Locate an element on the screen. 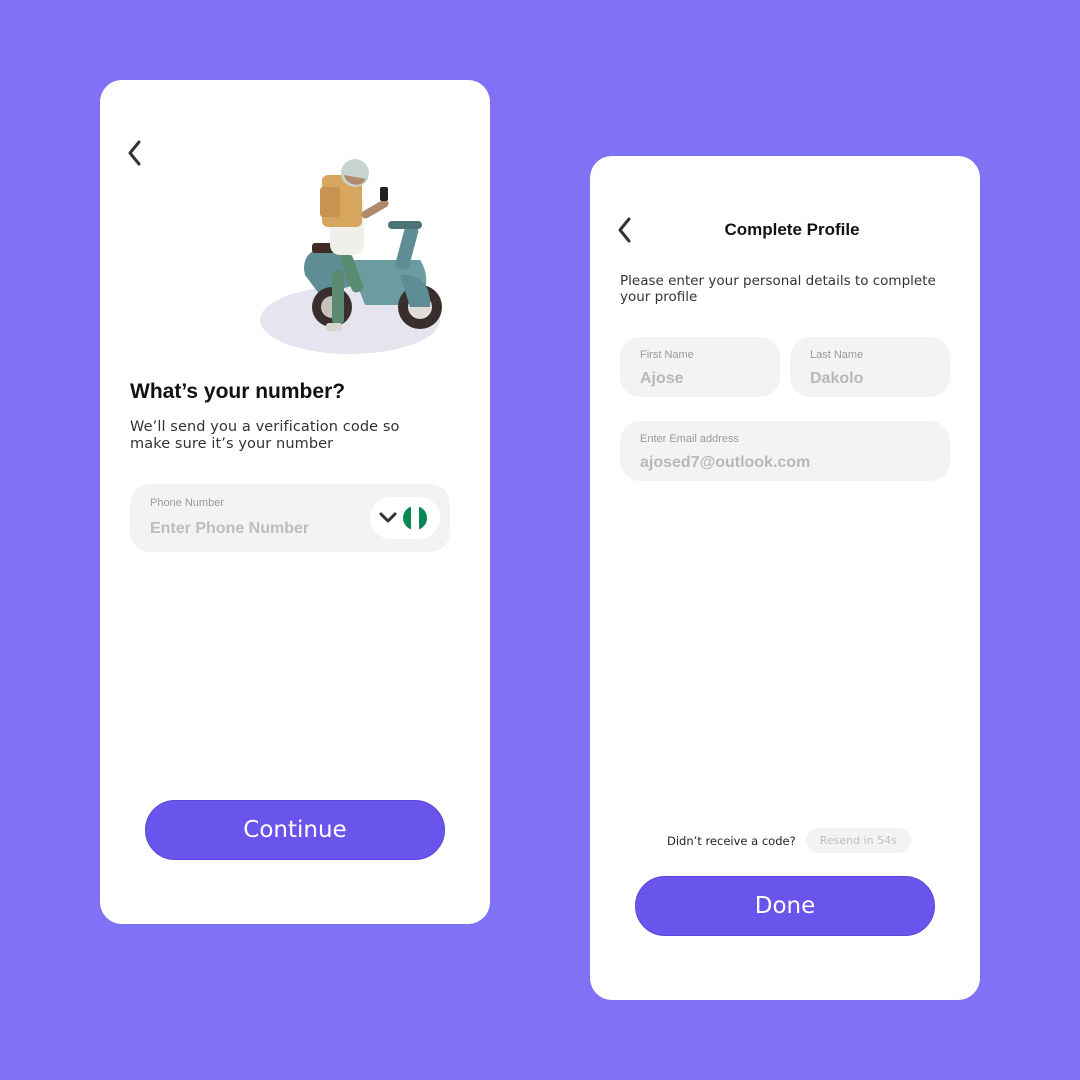 This screenshot has height=1080, width=1080. chevron-left-icon is located at coordinates (134, 153).